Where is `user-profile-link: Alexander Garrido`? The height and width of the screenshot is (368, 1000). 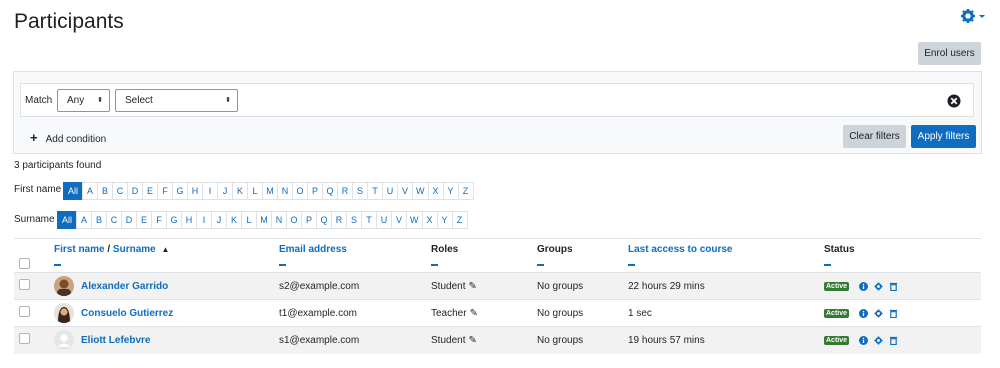 user-profile-link: Alexander Garrido is located at coordinates (124, 286).